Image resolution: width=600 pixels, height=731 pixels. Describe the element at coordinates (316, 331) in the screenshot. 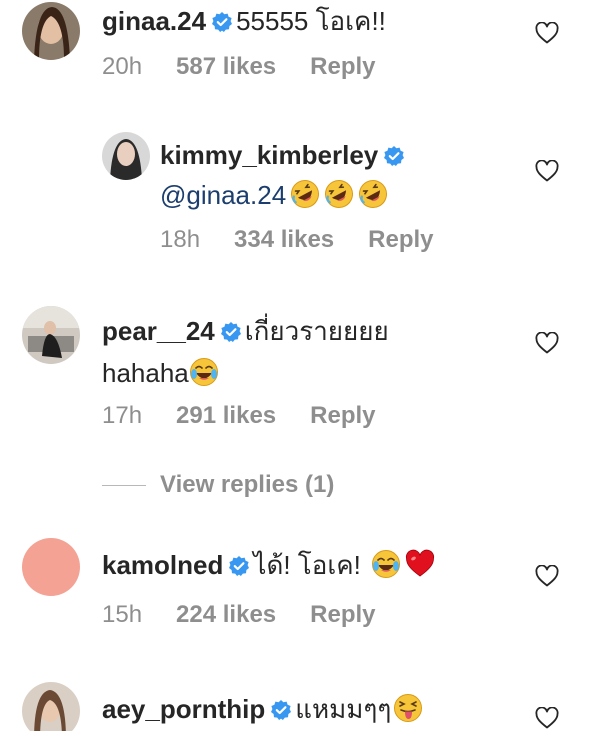

I see `comment-text: เกี่ยวรายยยย` at that location.